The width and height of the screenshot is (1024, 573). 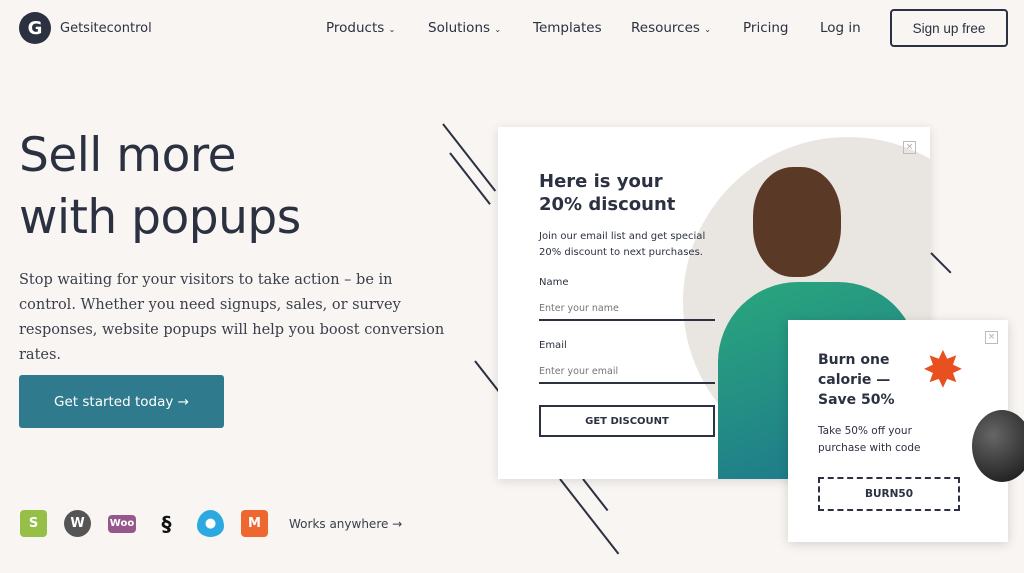 What do you see at coordinates (601, 181) in the screenshot?
I see `title-line: Here is your` at bounding box center [601, 181].